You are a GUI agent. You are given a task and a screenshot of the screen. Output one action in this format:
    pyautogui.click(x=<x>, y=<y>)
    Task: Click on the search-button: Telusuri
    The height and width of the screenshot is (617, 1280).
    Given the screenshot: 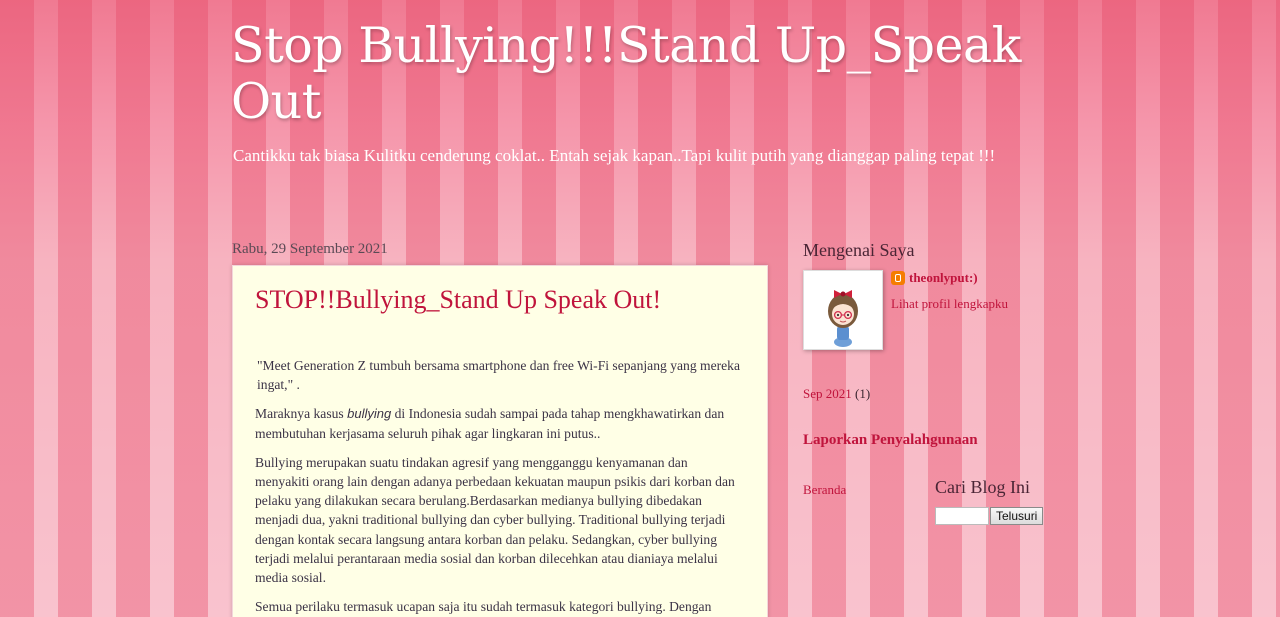 What is the action you would take?
    pyautogui.click(x=1017, y=516)
    